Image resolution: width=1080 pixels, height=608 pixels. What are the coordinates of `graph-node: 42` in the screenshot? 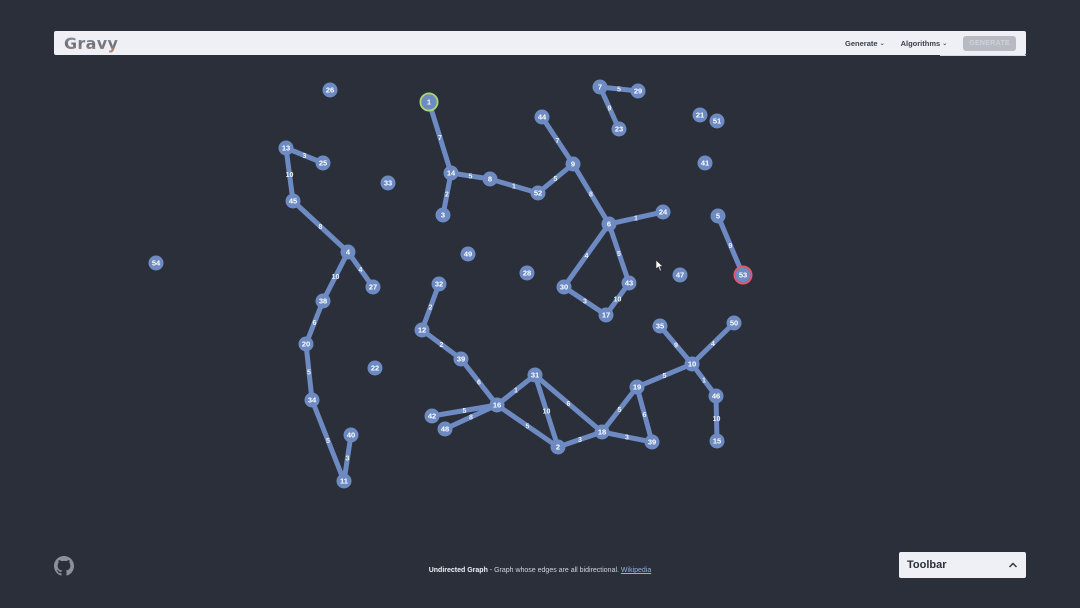 It's located at (432, 416).